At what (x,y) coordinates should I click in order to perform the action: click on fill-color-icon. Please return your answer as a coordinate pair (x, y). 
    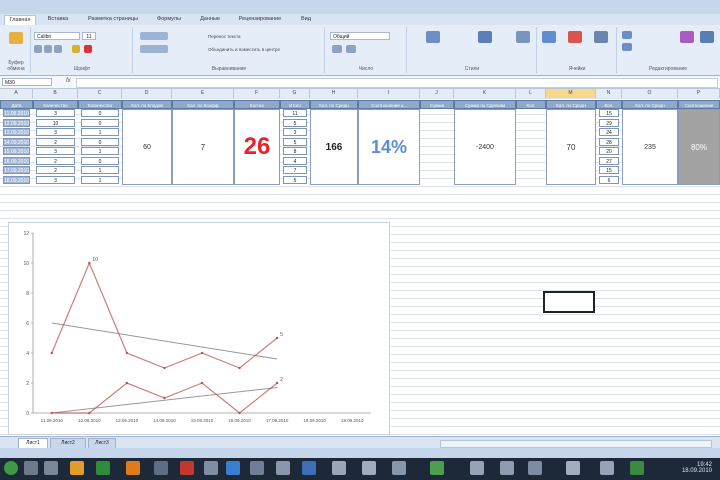
    Looking at the image, I should click on (76, 49).